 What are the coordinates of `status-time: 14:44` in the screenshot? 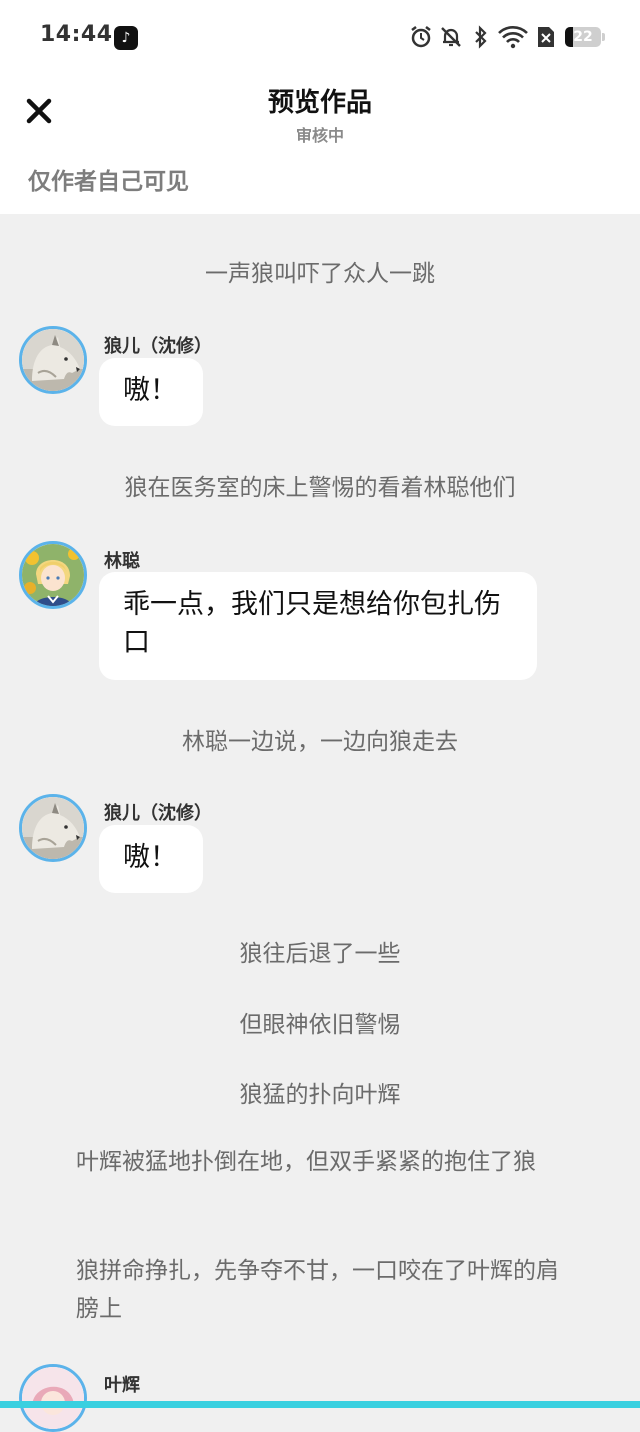 It's located at (76, 34).